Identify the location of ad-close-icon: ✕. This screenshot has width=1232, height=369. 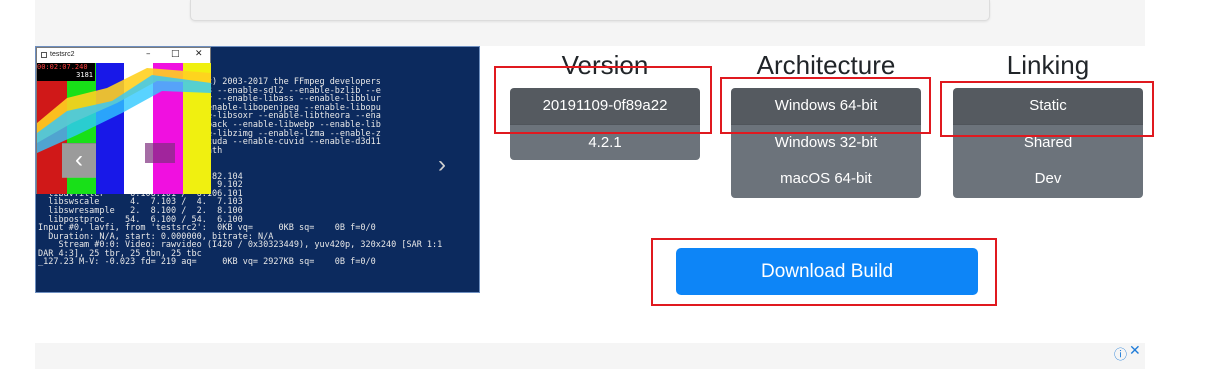
(1135, 351).